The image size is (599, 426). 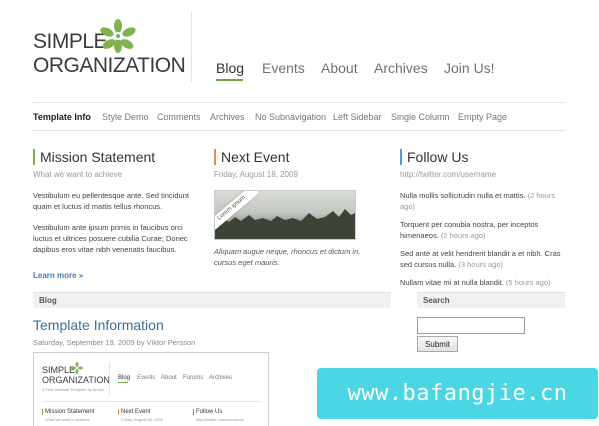 I want to click on thumb-nav-about: About, so click(x=169, y=378).